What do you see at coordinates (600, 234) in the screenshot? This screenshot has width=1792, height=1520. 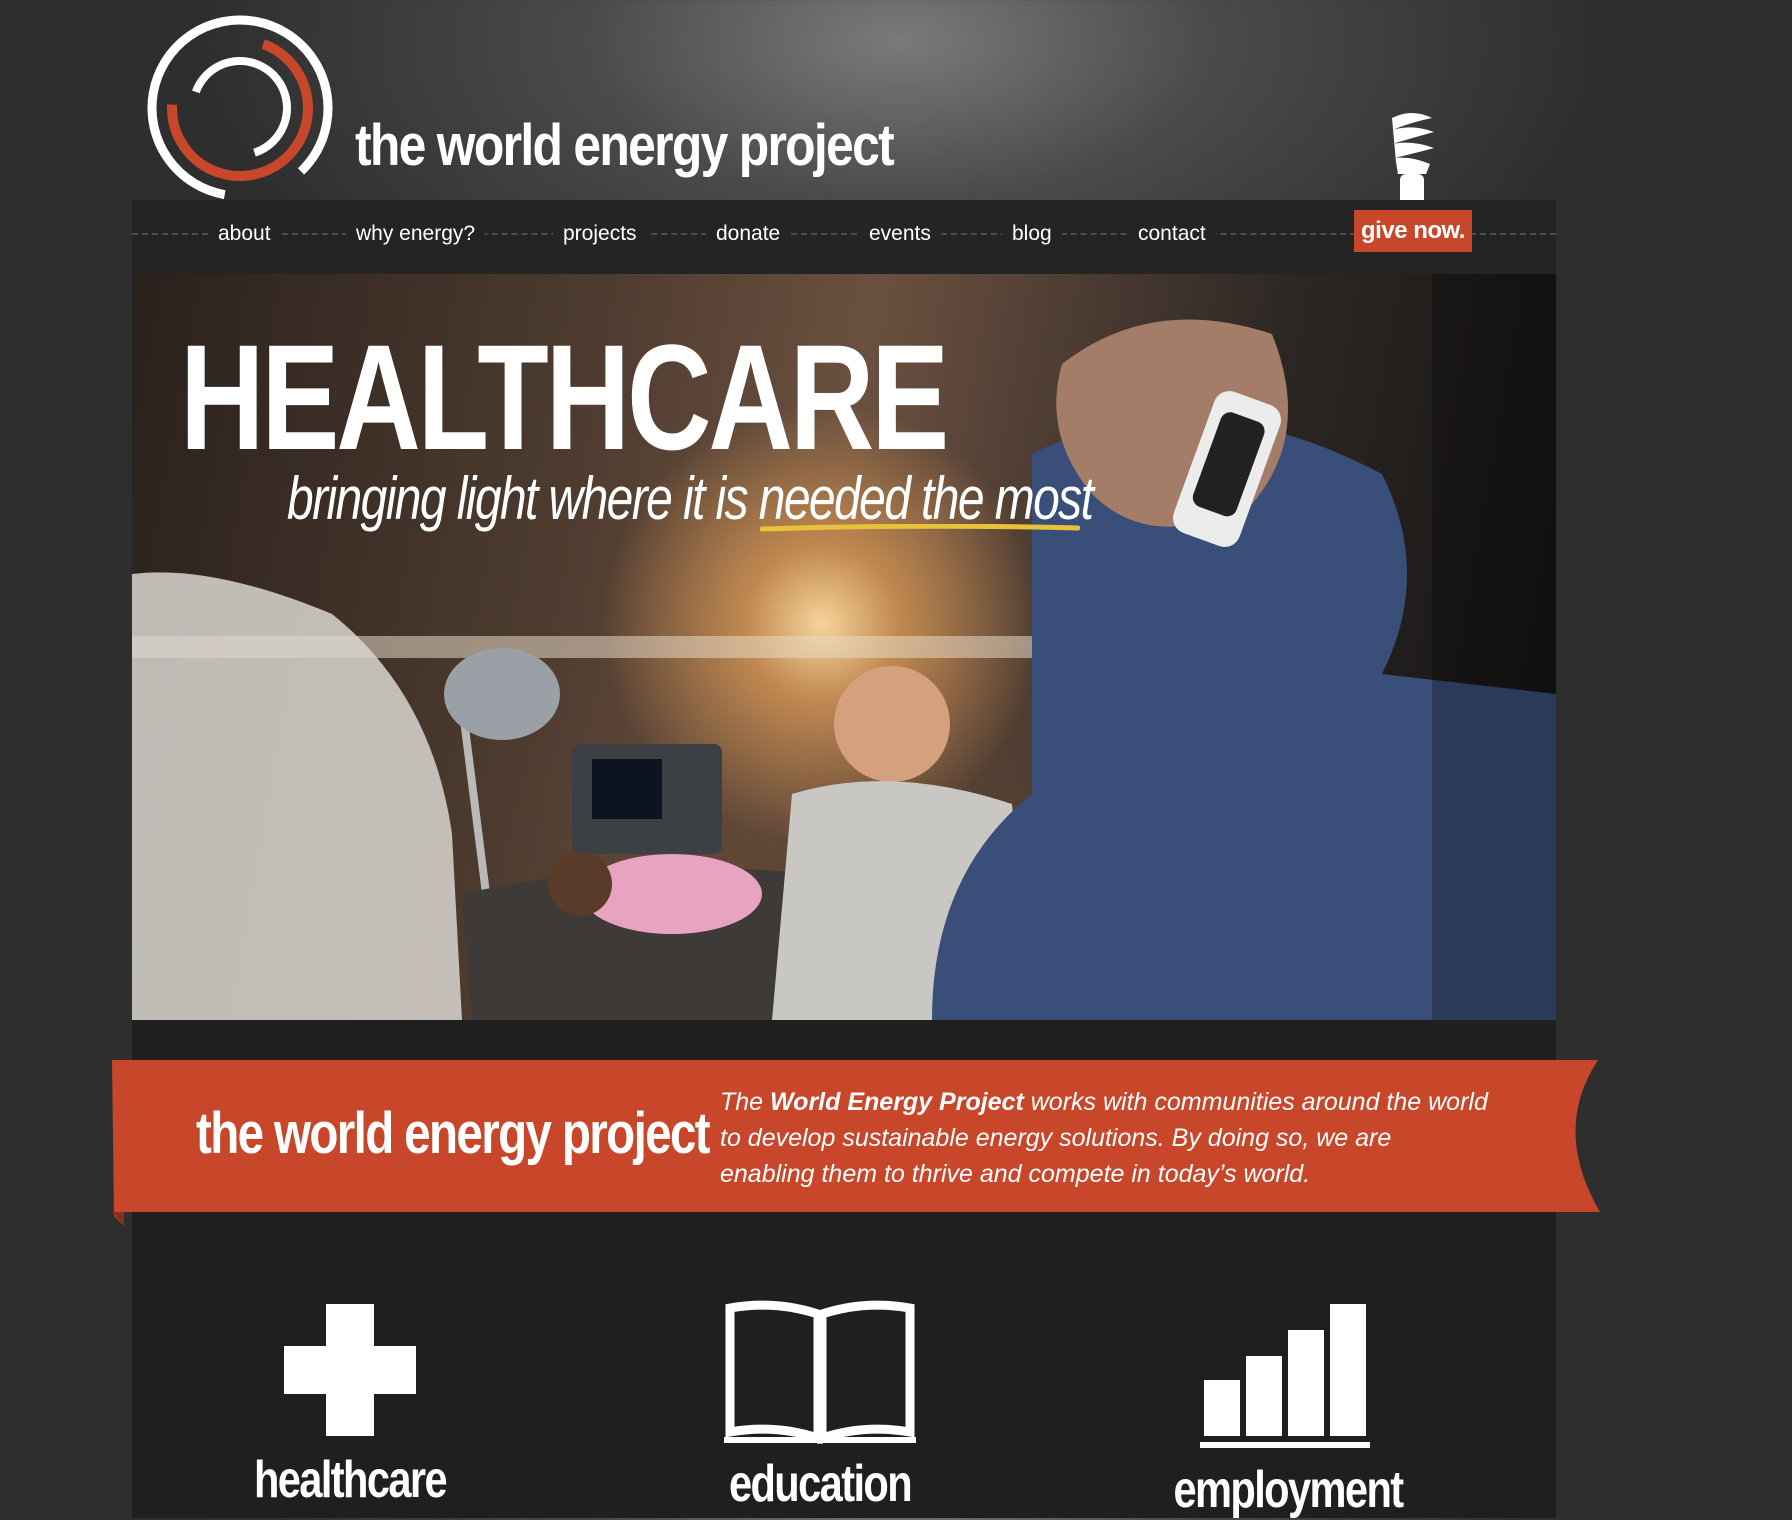 I see `nav-item-projects: projects` at bounding box center [600, 234].